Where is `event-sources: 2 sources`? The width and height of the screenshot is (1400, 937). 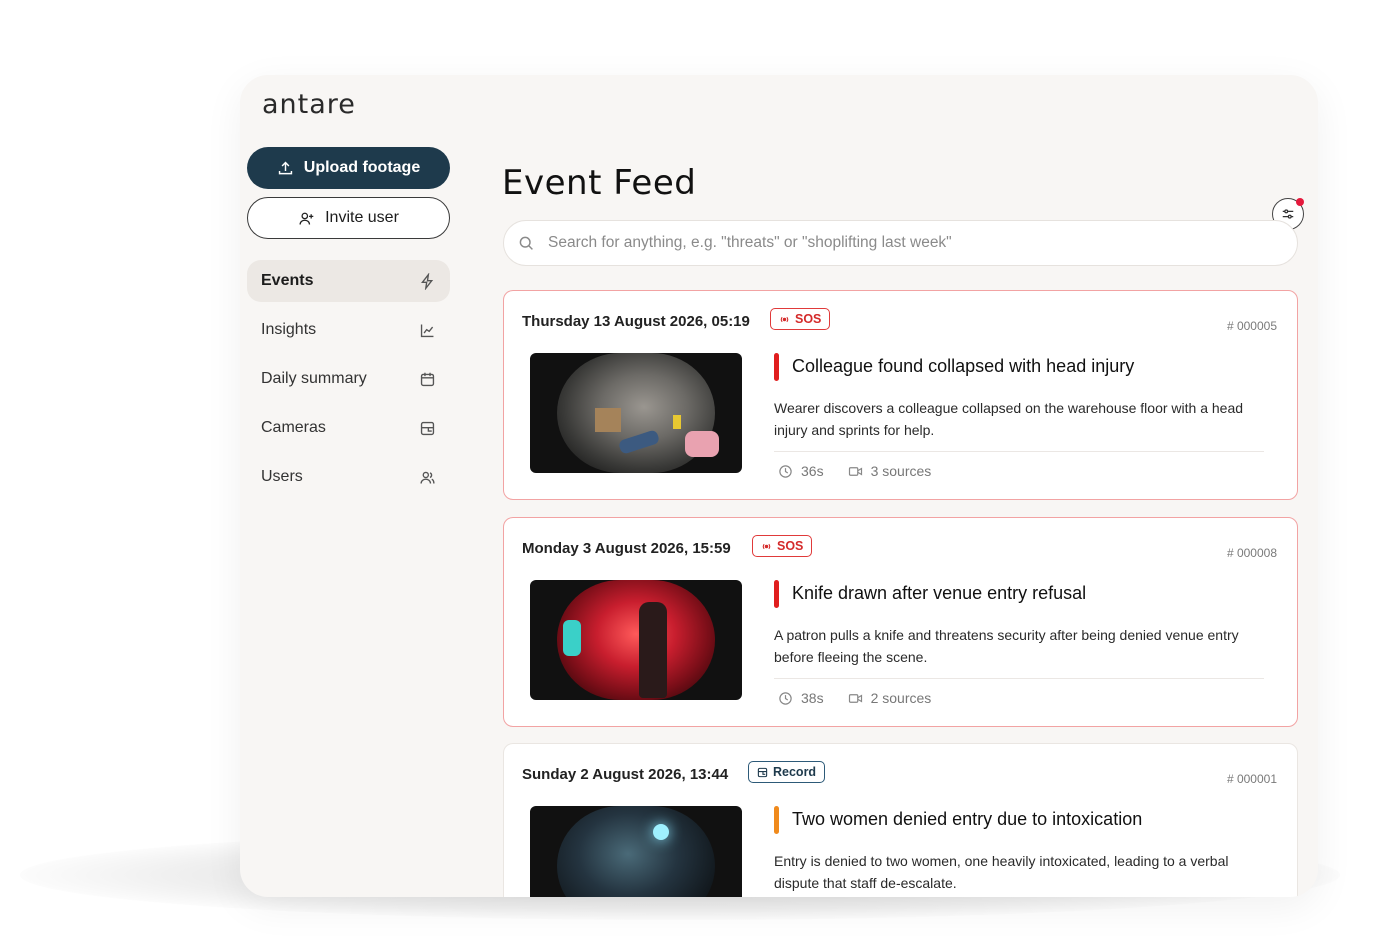
event-sources: 2 sources is located at coordinates (901, 698).